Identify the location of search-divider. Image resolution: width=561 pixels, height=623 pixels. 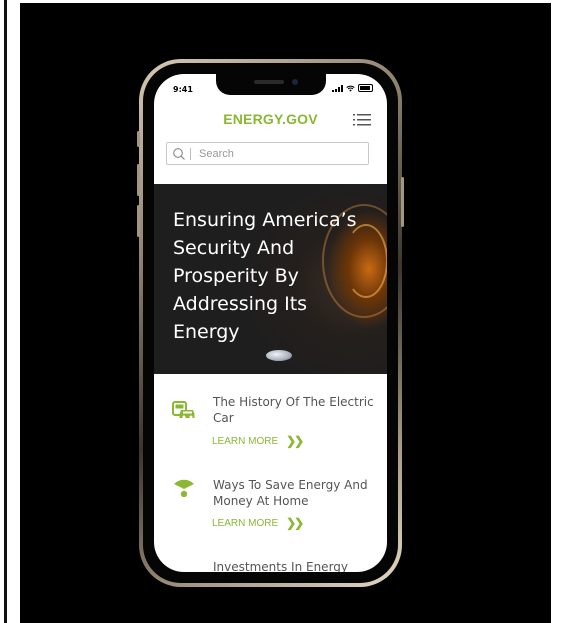
(190, 154).